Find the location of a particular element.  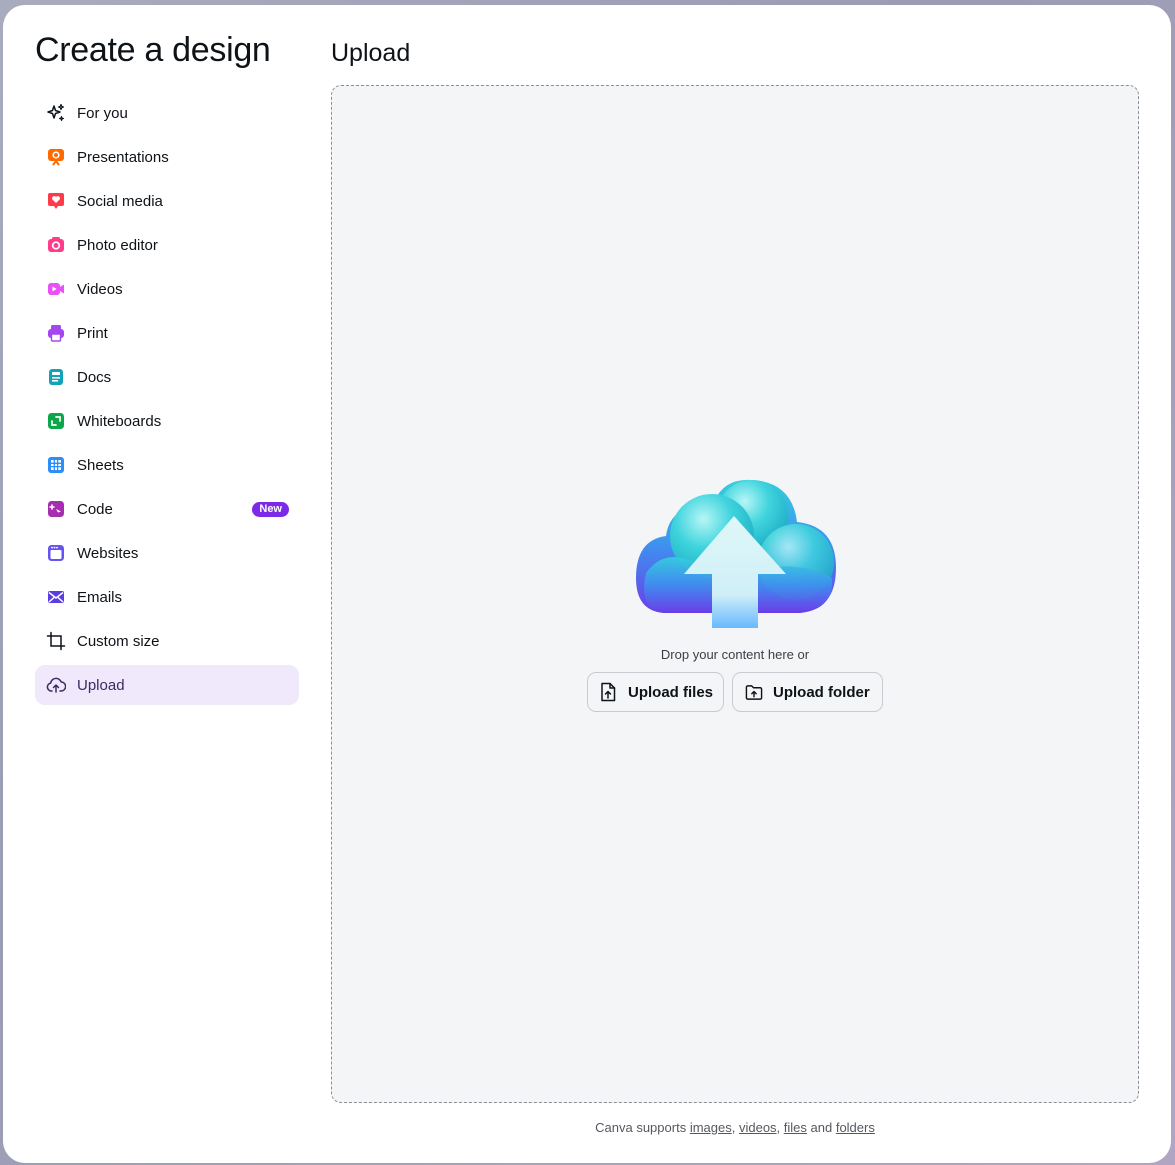

sheets-icon is located at coordinates (56, 465).